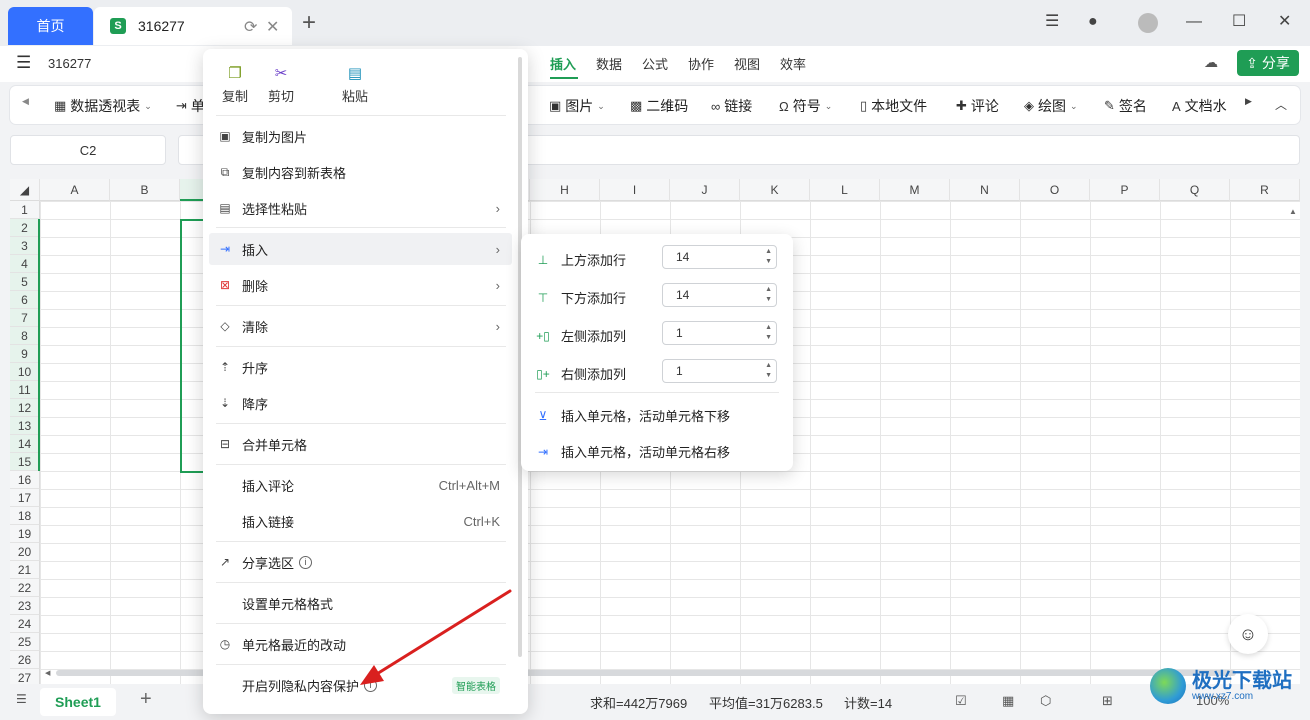 The width and height of the screenshot is (1310, 720). What do you see at coordinates (25, 390) in the screenshot?
I see `row-header: 11` at bounding box center [25, 390].